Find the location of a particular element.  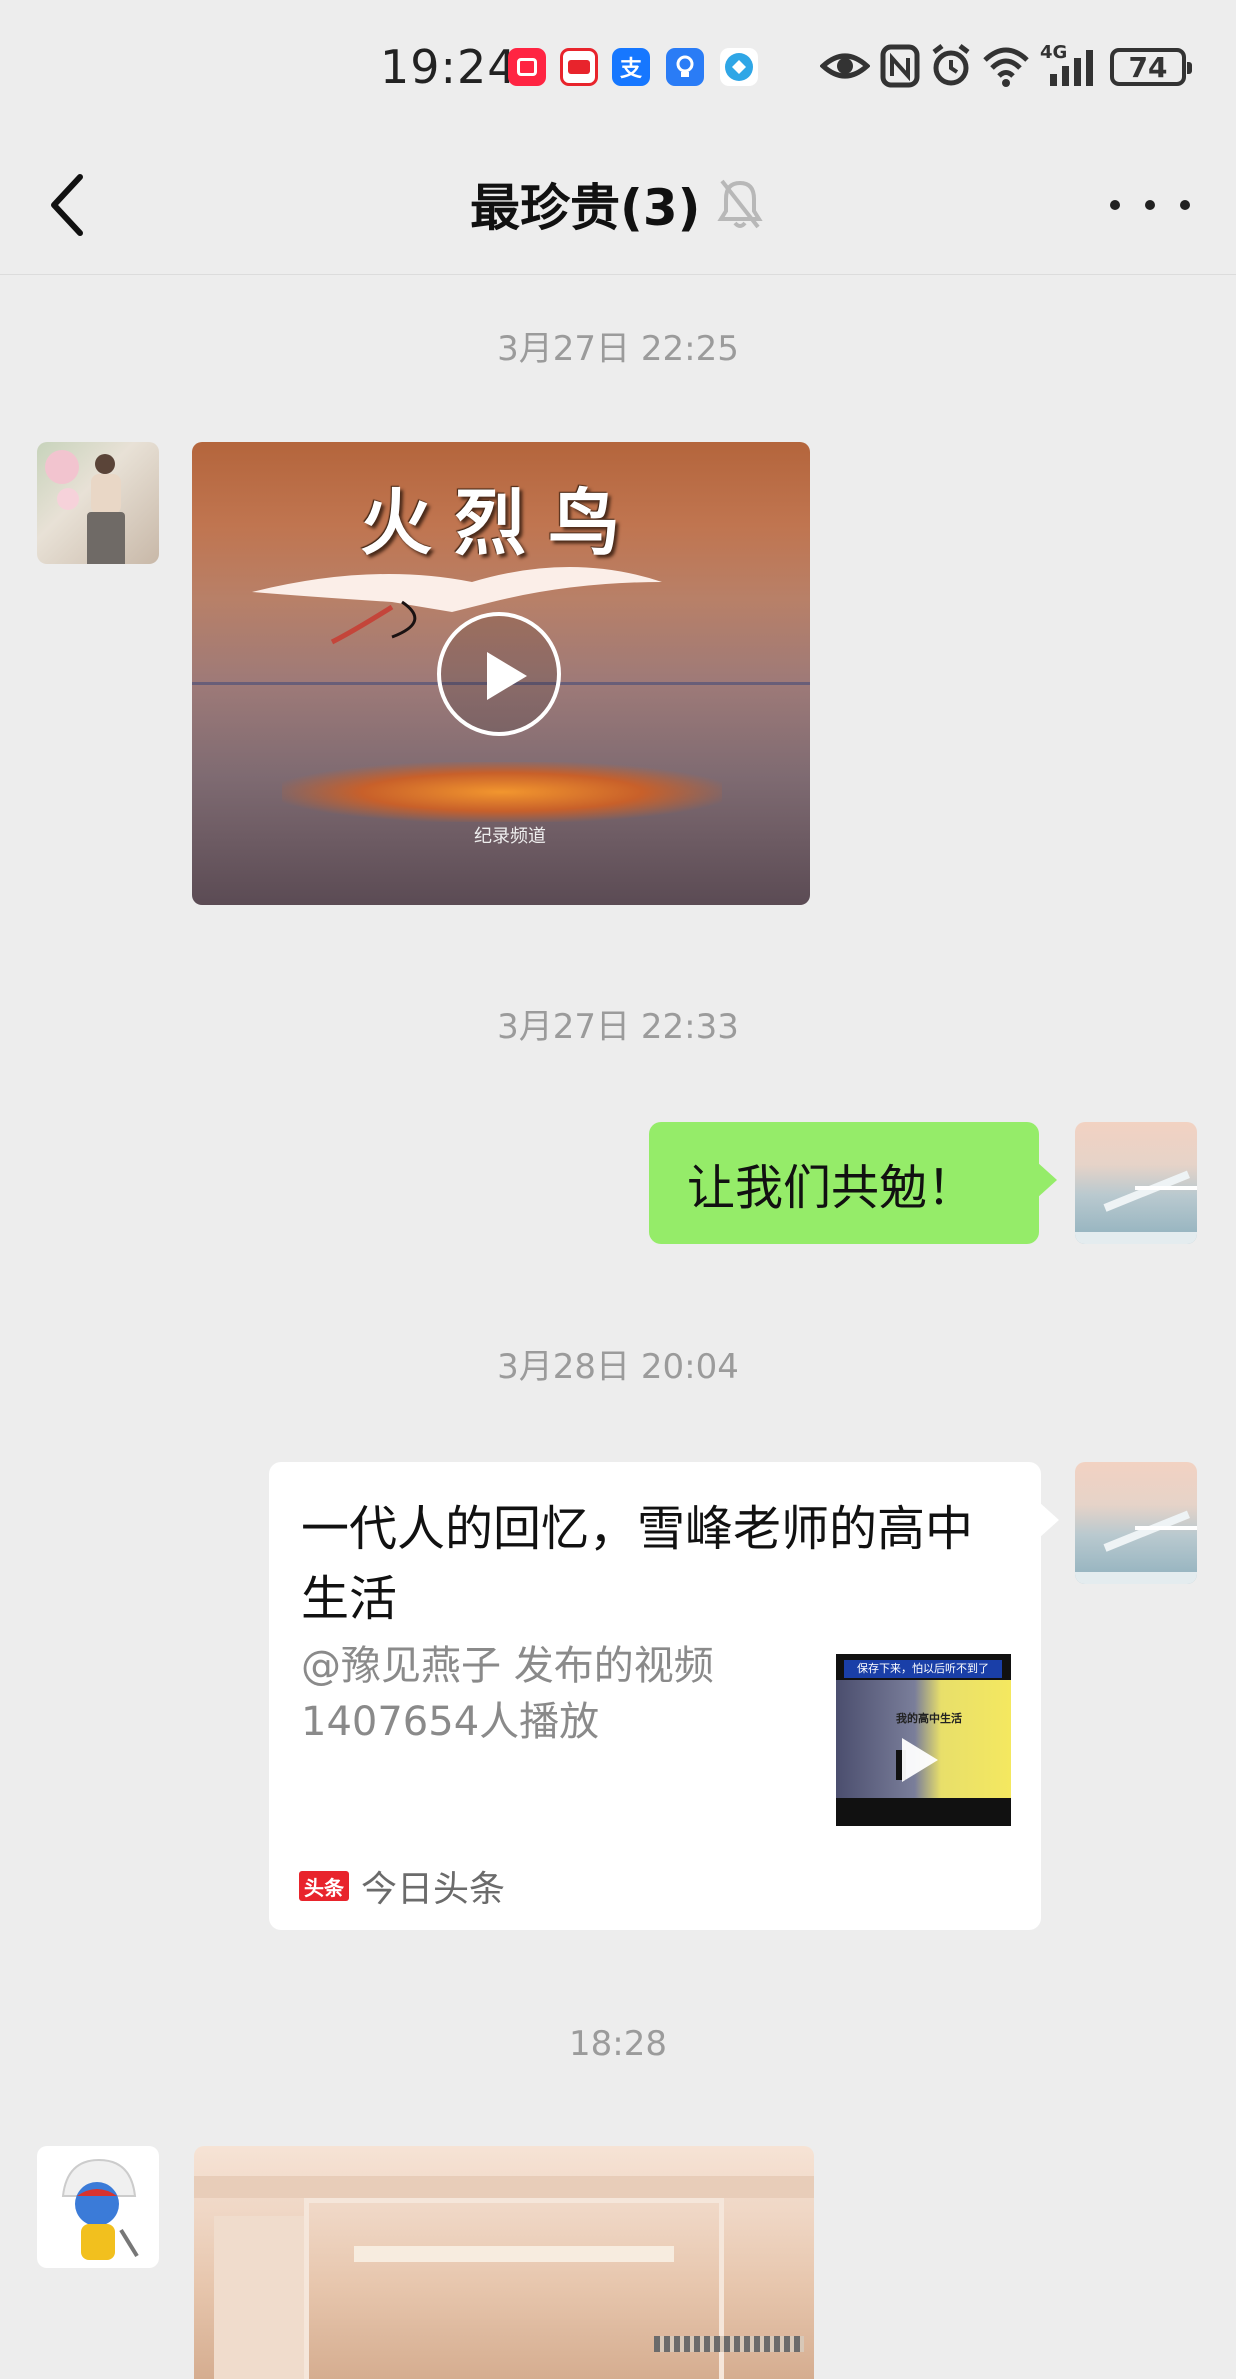

link-title: 一代人的回忆，雪峰老师的高中生活 is located at coordinates (637, 1564).